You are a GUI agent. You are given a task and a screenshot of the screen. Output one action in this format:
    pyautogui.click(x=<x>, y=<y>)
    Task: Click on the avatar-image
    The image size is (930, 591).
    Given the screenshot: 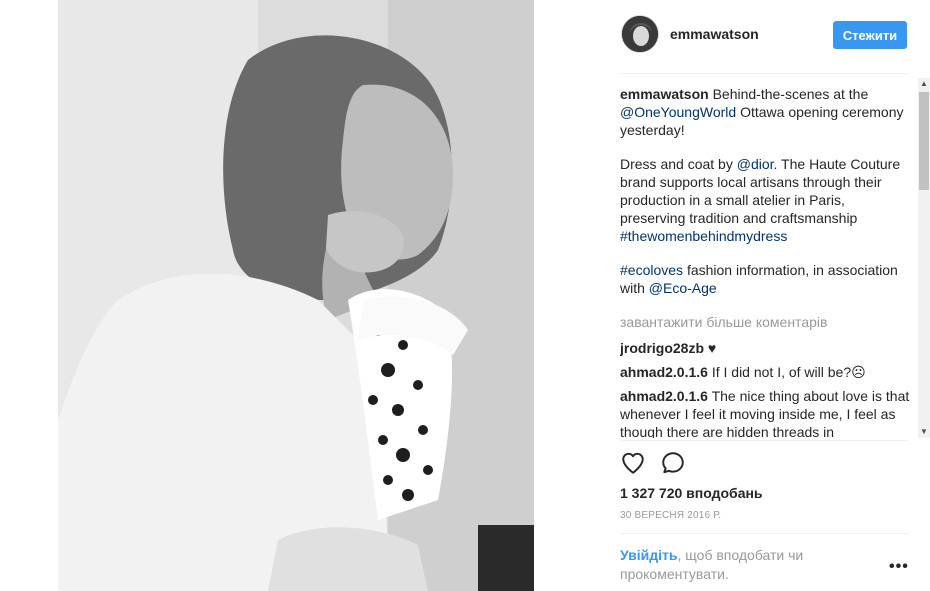 What is the action you would take?
    pyautogui.click(x=640, y=34)
    